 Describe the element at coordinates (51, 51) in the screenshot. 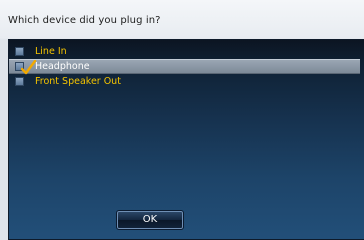

I see `device-label: Line In` at that location.